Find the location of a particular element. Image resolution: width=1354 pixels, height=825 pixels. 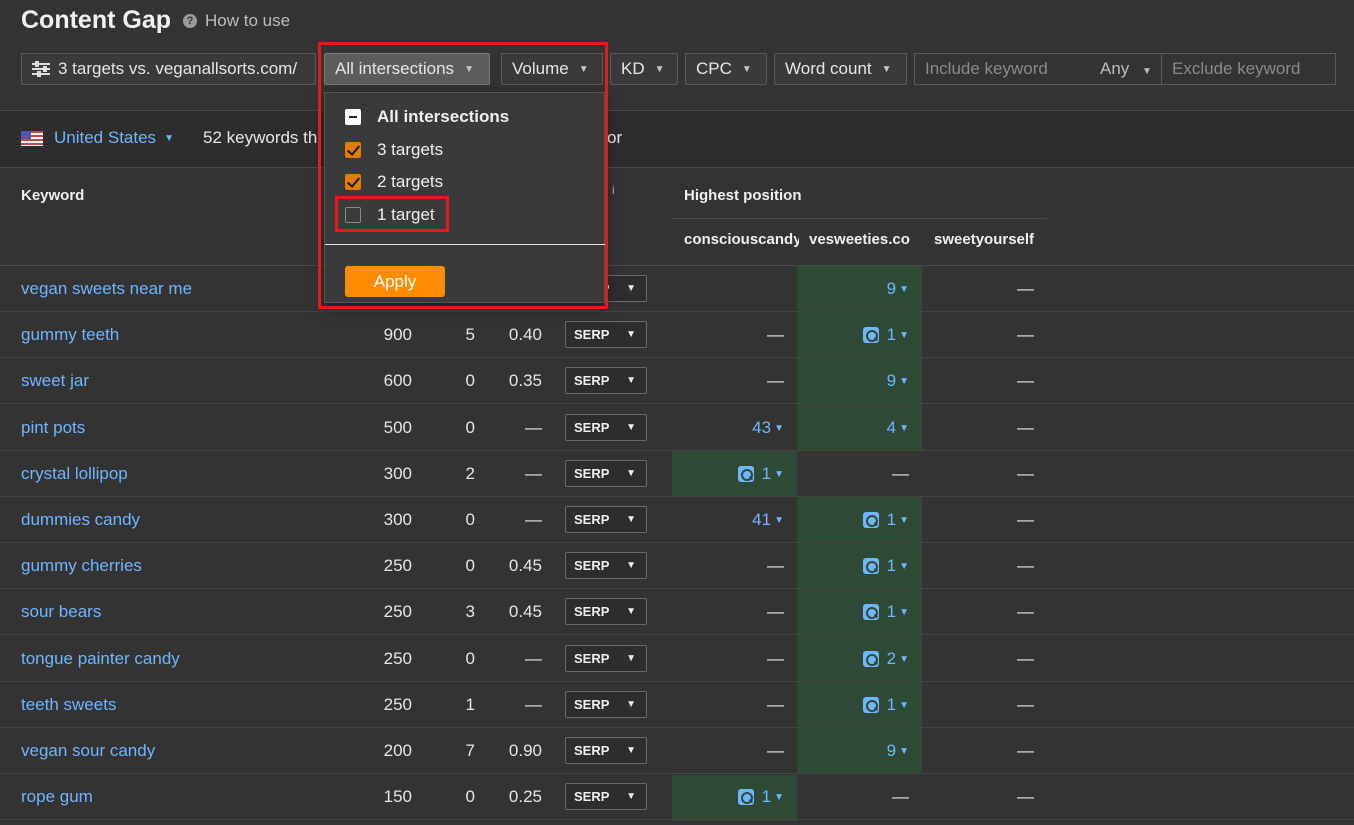

any-select: Any ▼ is located at coordinates (1126, 69).